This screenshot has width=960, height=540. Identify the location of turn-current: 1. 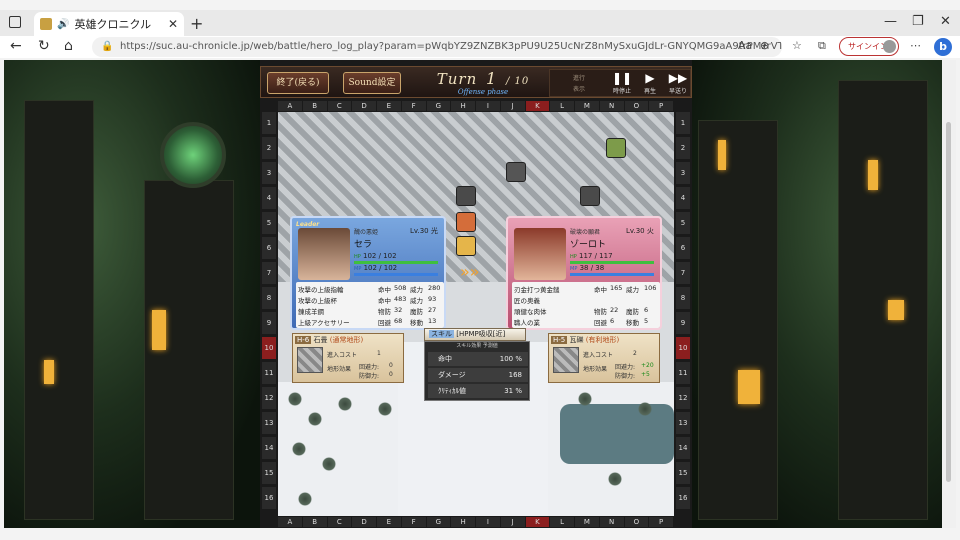
(492, 78).